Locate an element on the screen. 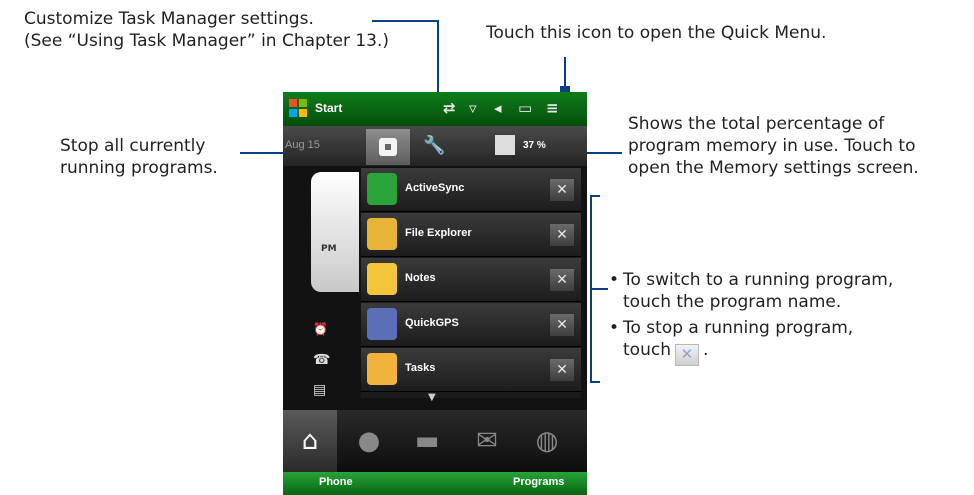 Image resolution: width=974 pixels, height=495 pixels. alarm-icon: ⏰ is located at coordinates (320, 329).